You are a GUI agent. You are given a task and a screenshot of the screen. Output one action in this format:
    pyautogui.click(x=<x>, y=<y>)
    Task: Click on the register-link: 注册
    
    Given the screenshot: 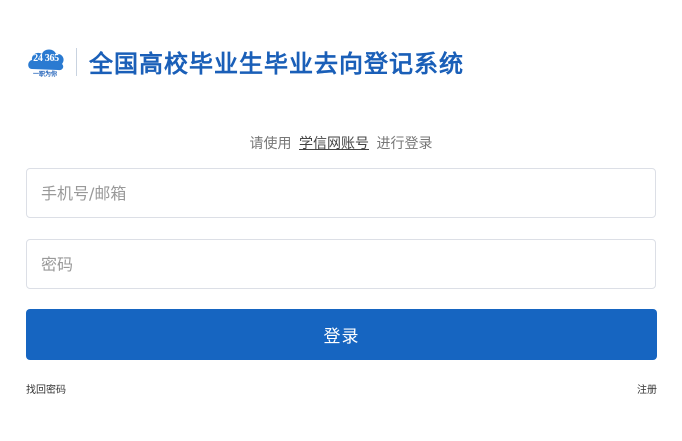 What is the action you would take?
    pyautogui.click(x=647, y=388)
    